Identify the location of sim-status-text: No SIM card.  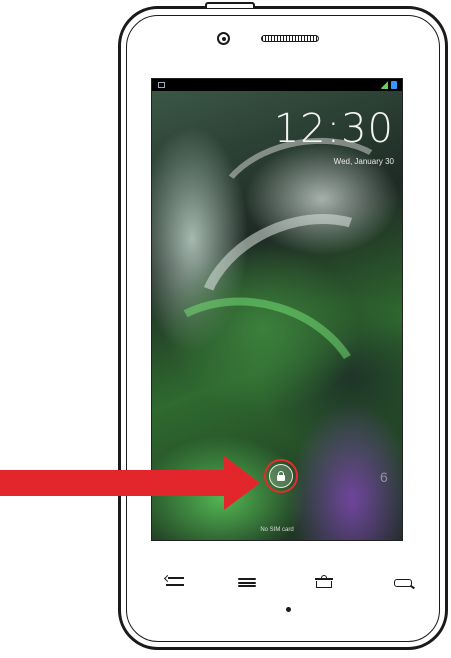
(277, 530).